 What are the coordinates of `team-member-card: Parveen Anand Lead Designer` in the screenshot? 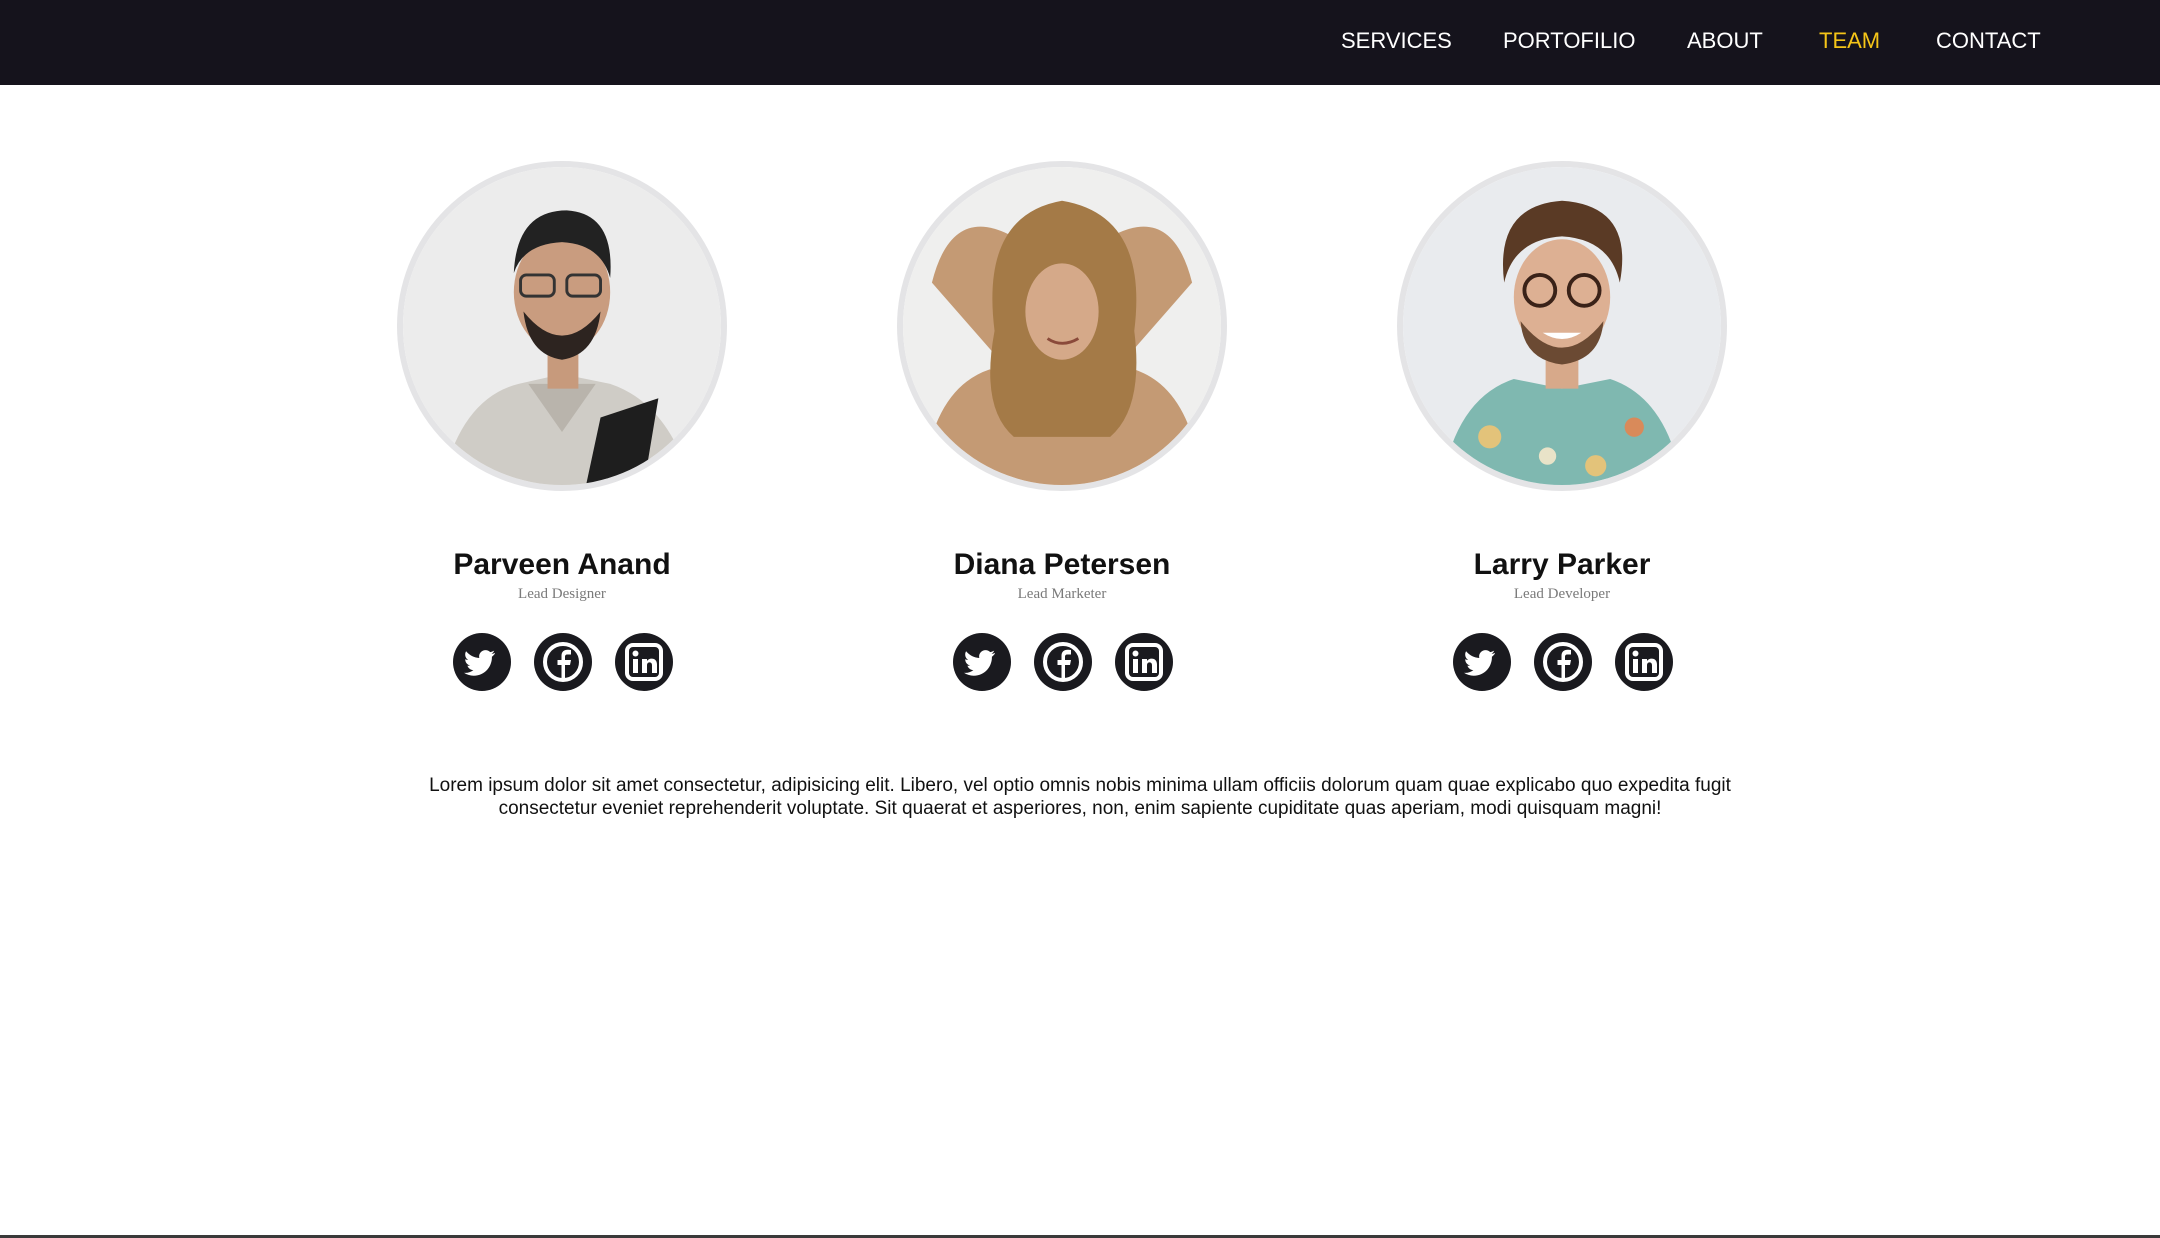 It's located at (562, 350).